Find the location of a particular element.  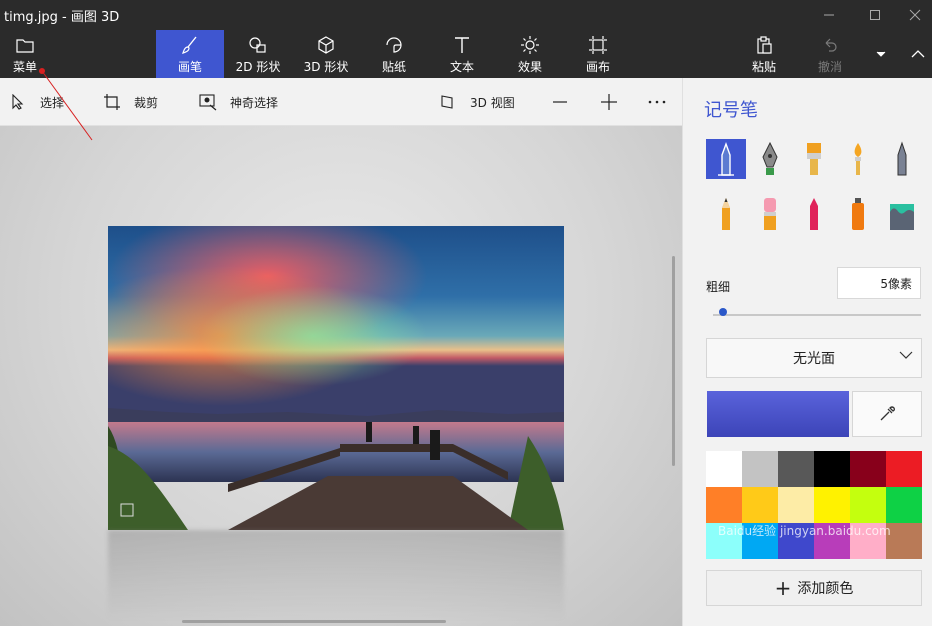

undo-label: 撤消 is located at coordinates (829, 66).